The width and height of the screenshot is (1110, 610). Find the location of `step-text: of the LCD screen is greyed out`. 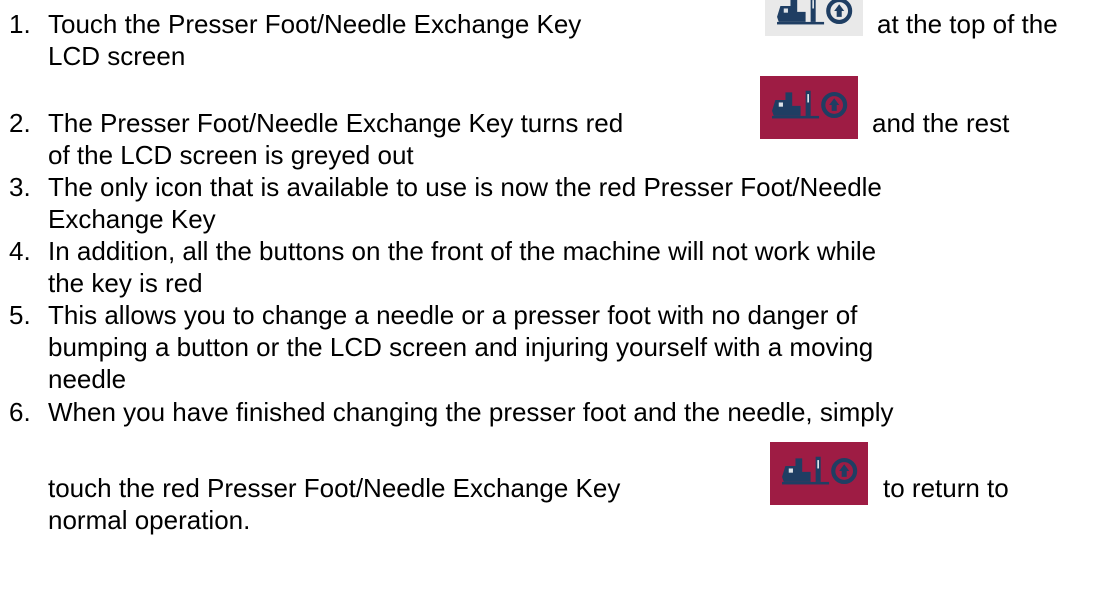

step-text: of the LCD screen is greyed out is located at coordinates (231, 155).